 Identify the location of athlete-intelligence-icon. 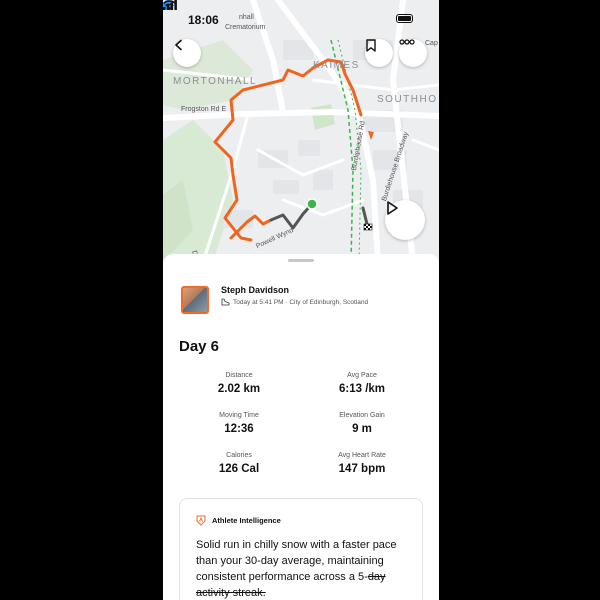
(201, 520).